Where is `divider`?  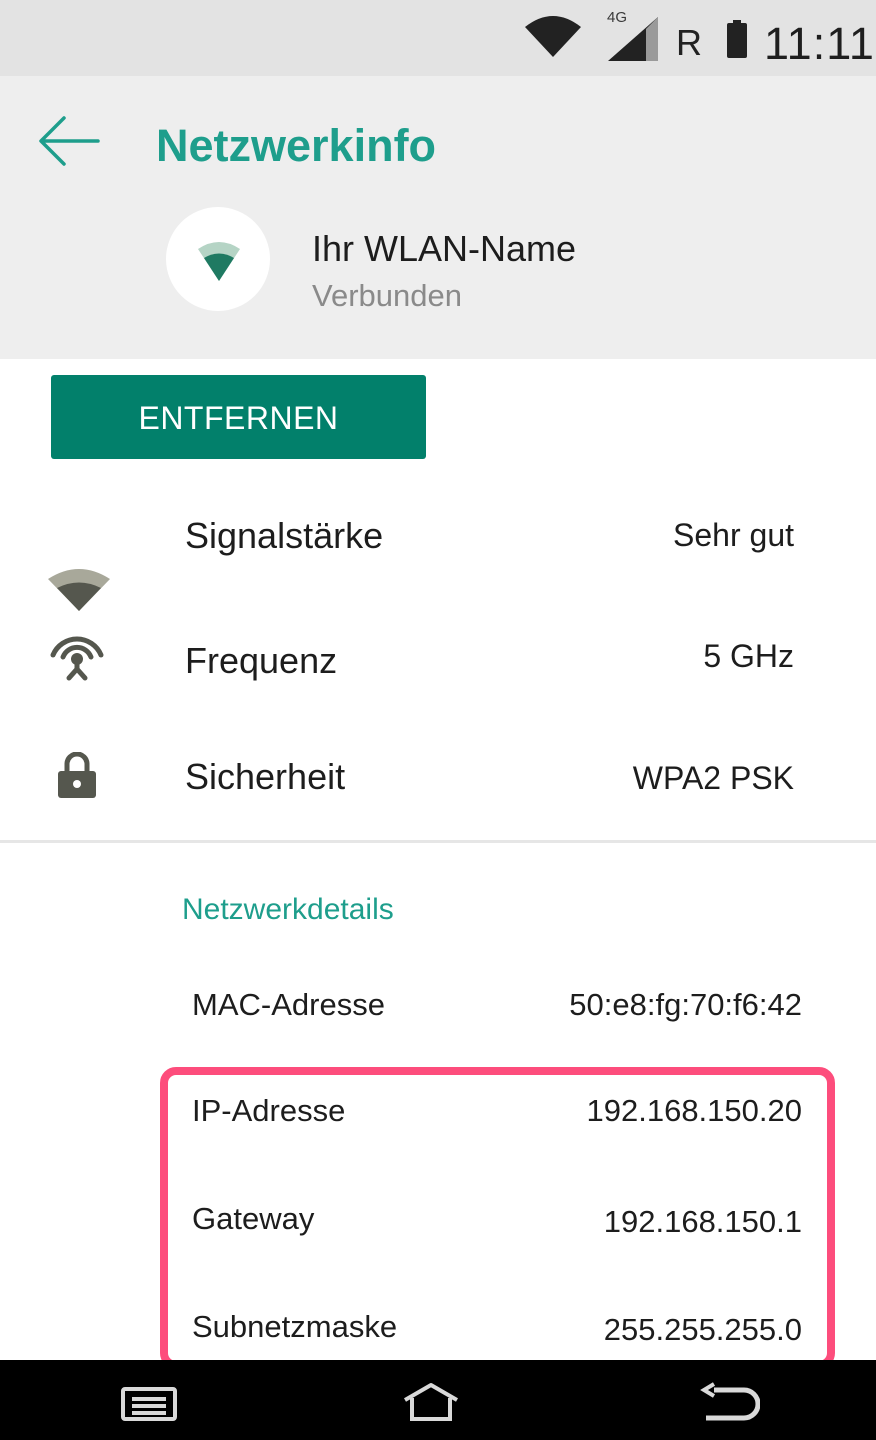 divider is located at coordinates (438, 841).